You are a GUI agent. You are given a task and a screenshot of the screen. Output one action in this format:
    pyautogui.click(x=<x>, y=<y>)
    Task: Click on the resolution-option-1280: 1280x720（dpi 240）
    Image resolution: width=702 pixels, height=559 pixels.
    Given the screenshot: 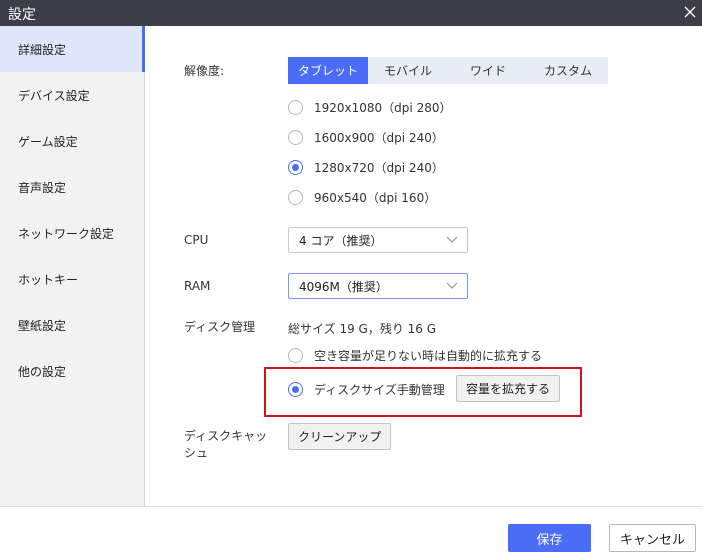 What is the action you would take?
    pyautogui.click(x=366, y=167)
    